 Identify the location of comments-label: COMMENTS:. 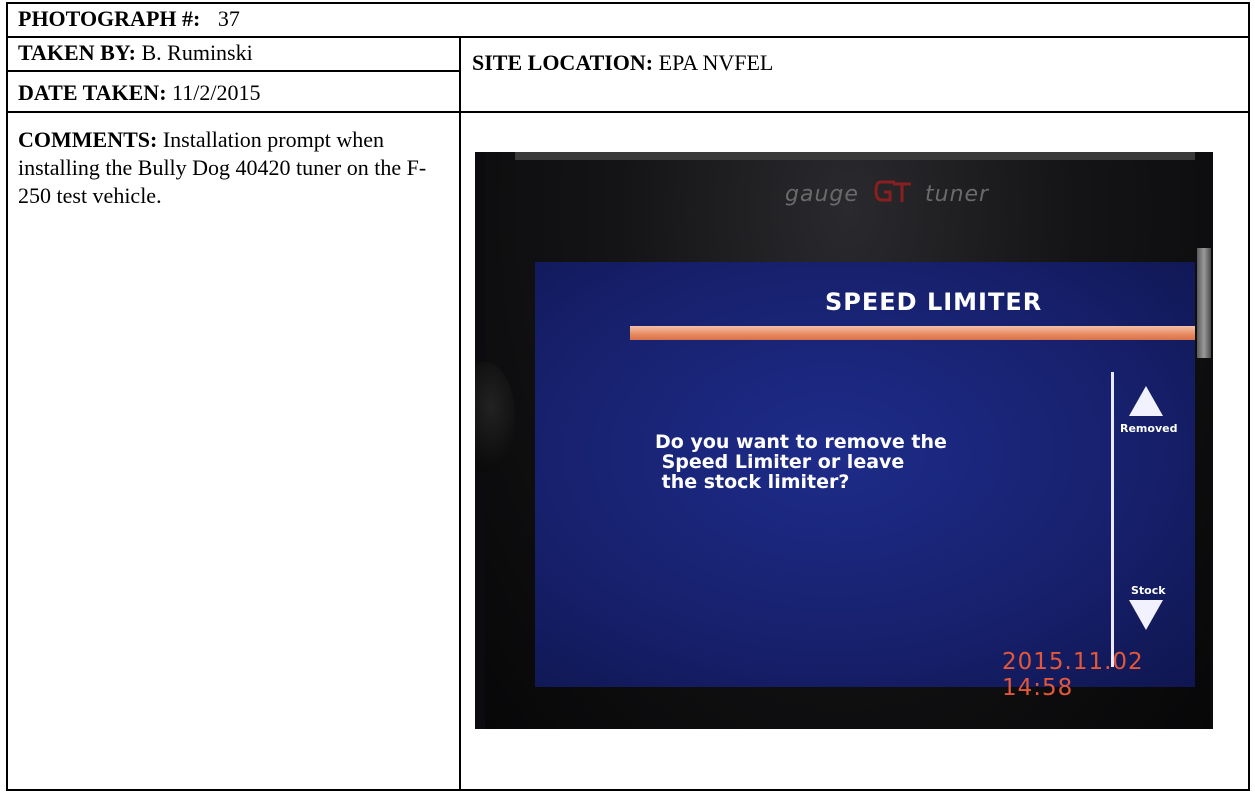
(88, 139).